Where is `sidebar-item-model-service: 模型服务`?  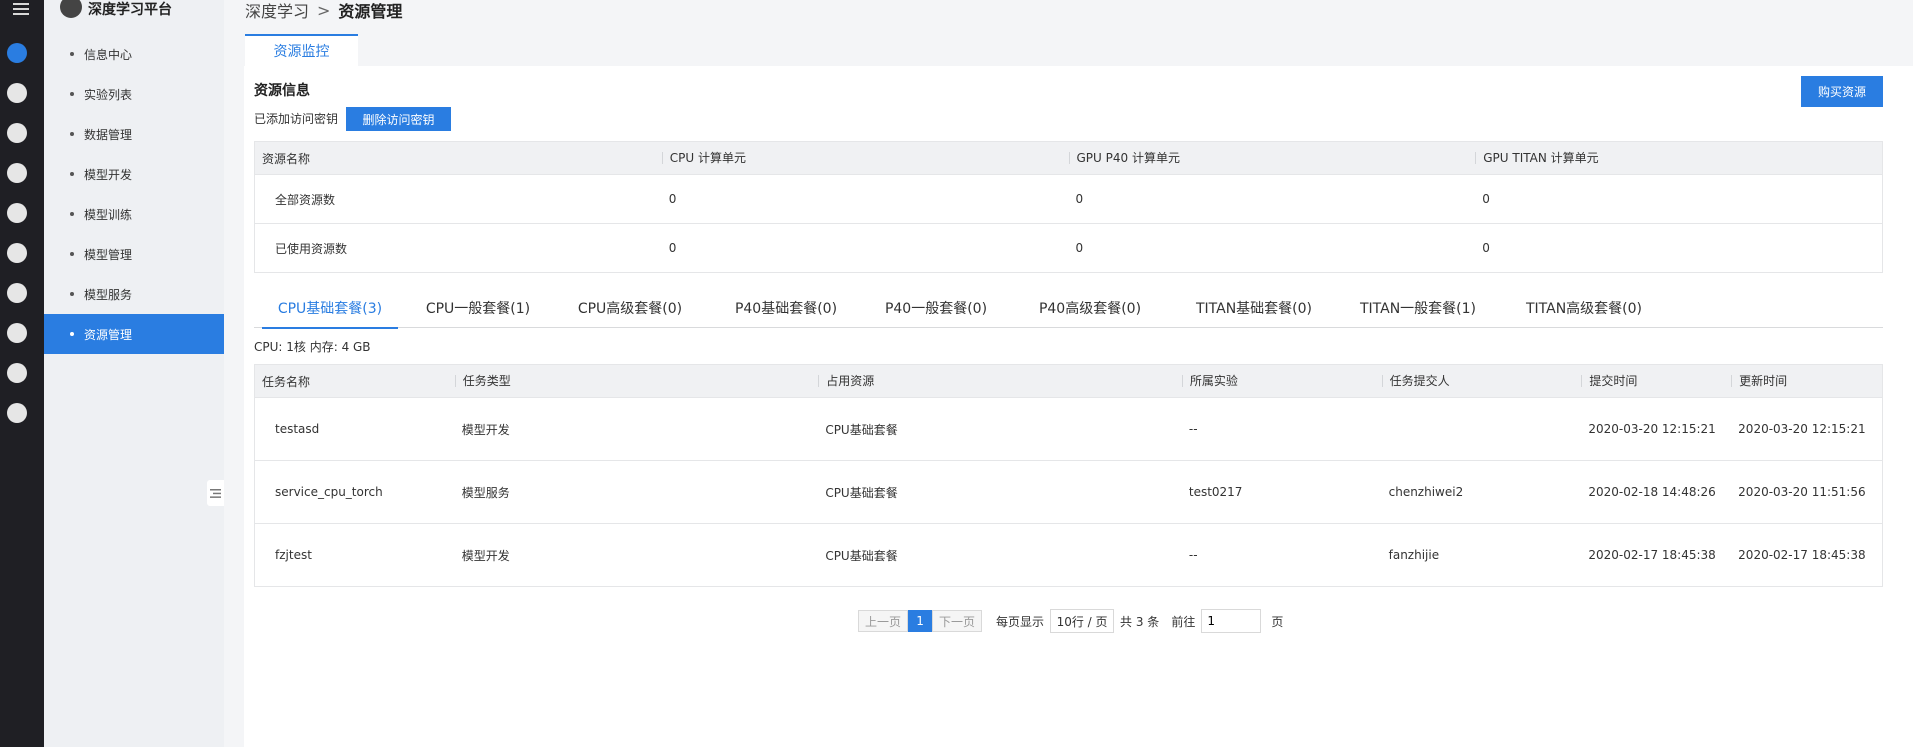 sidebar-item-model-service: 模型服务 is located at coordinates (134, 294).